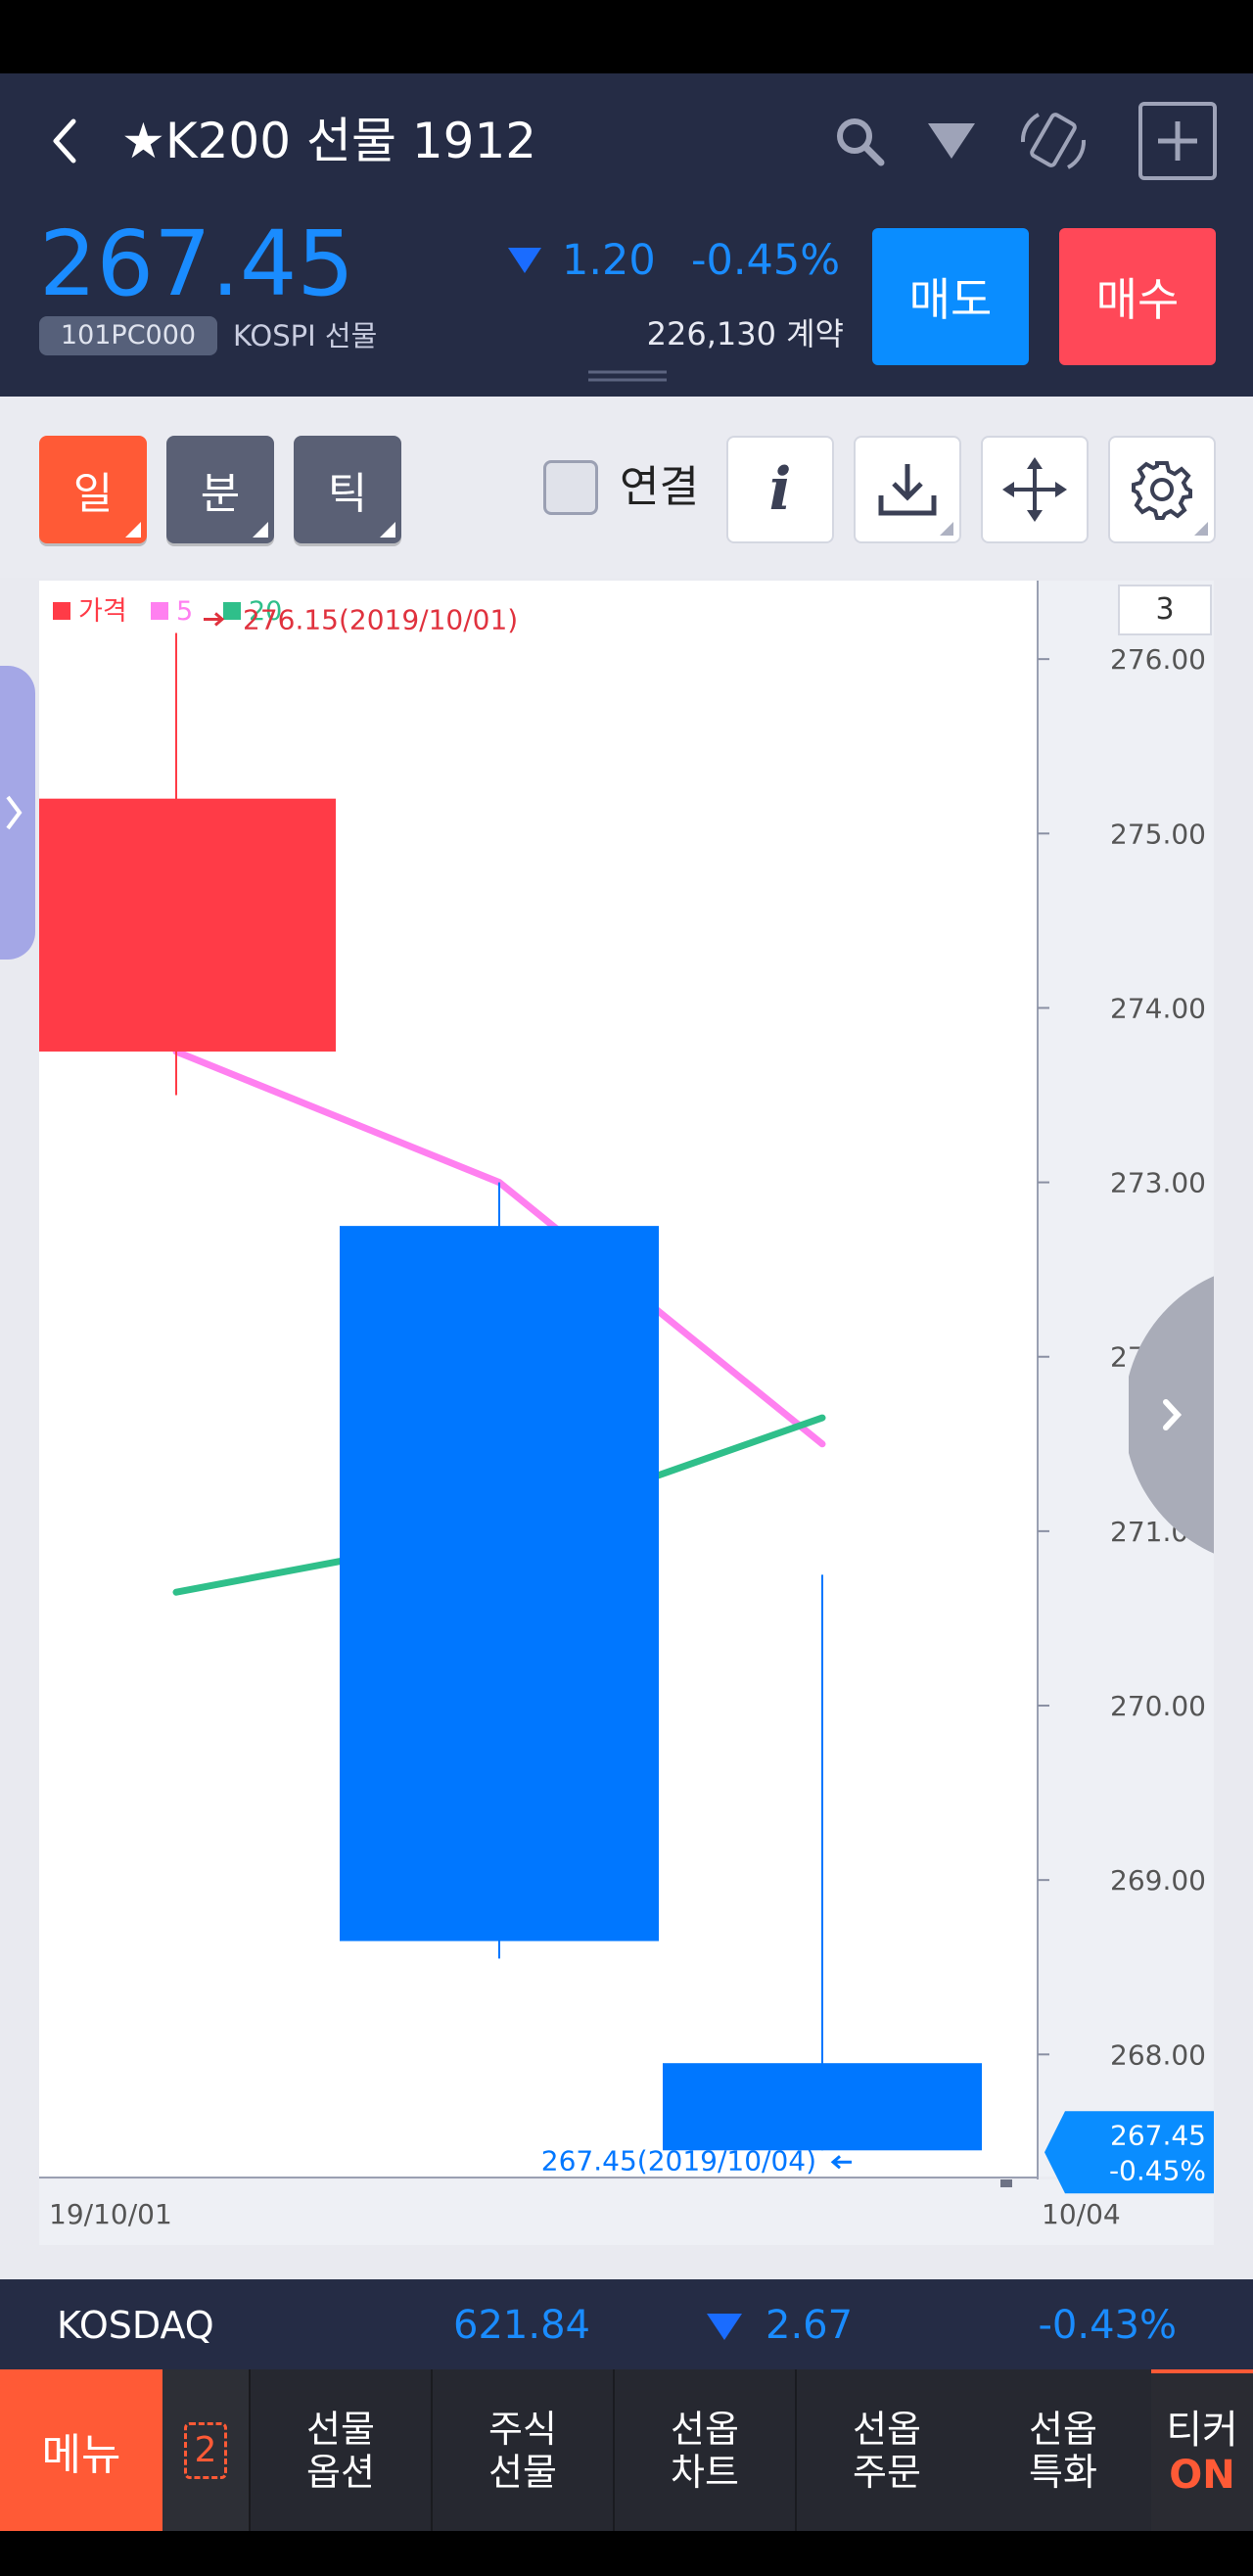  I want to click on nav-item-line2: 특화, so click(1063, 2472).